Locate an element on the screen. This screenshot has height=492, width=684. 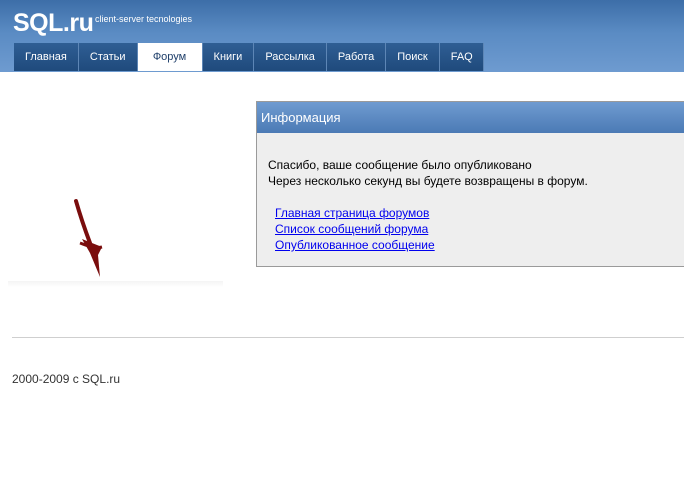
tab-stati: Статьи is located at coordinates (108, 57).